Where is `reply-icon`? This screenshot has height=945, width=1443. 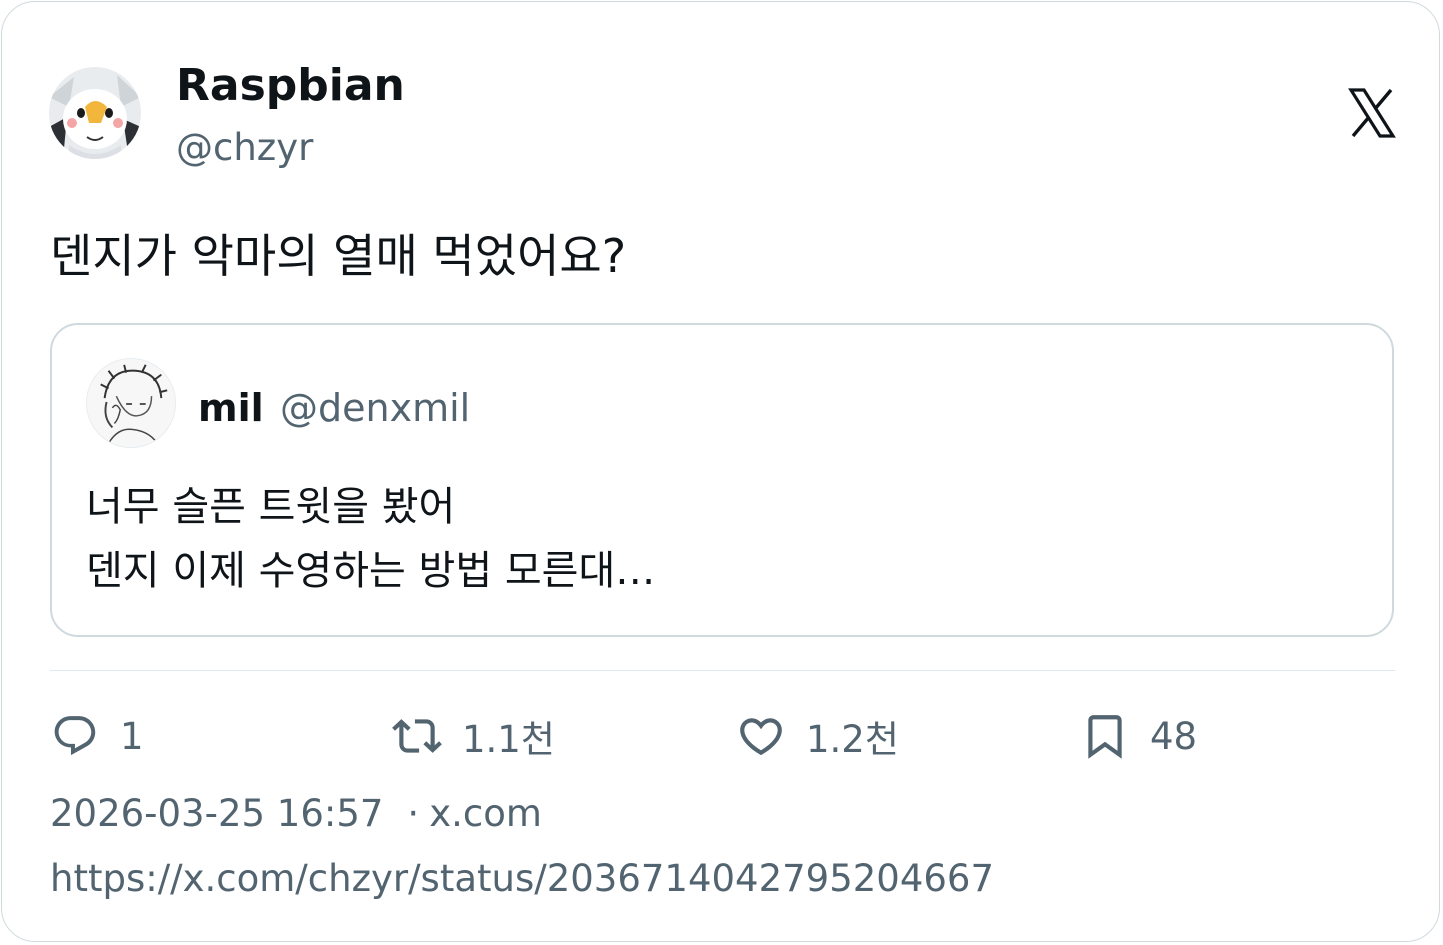
reply-icon is located at coordinates (75, 736).